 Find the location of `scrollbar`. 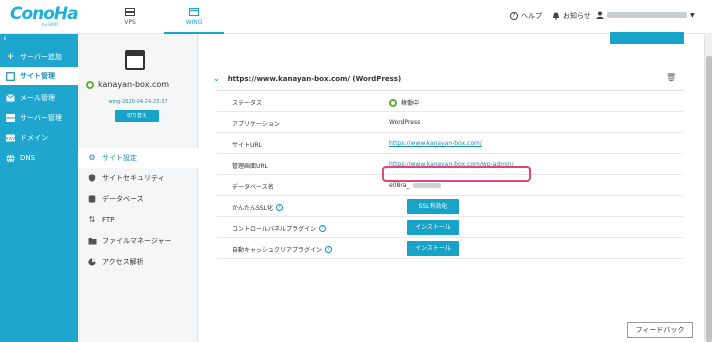

scrollbar is located at coordinates (708, 188).